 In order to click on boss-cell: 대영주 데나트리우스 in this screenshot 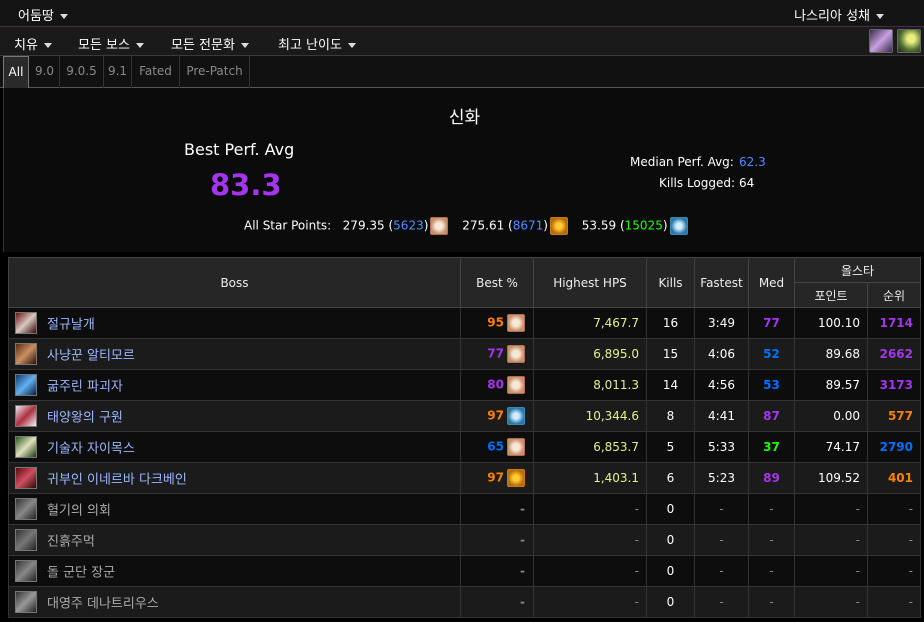, I will do `click(234, 602)`.